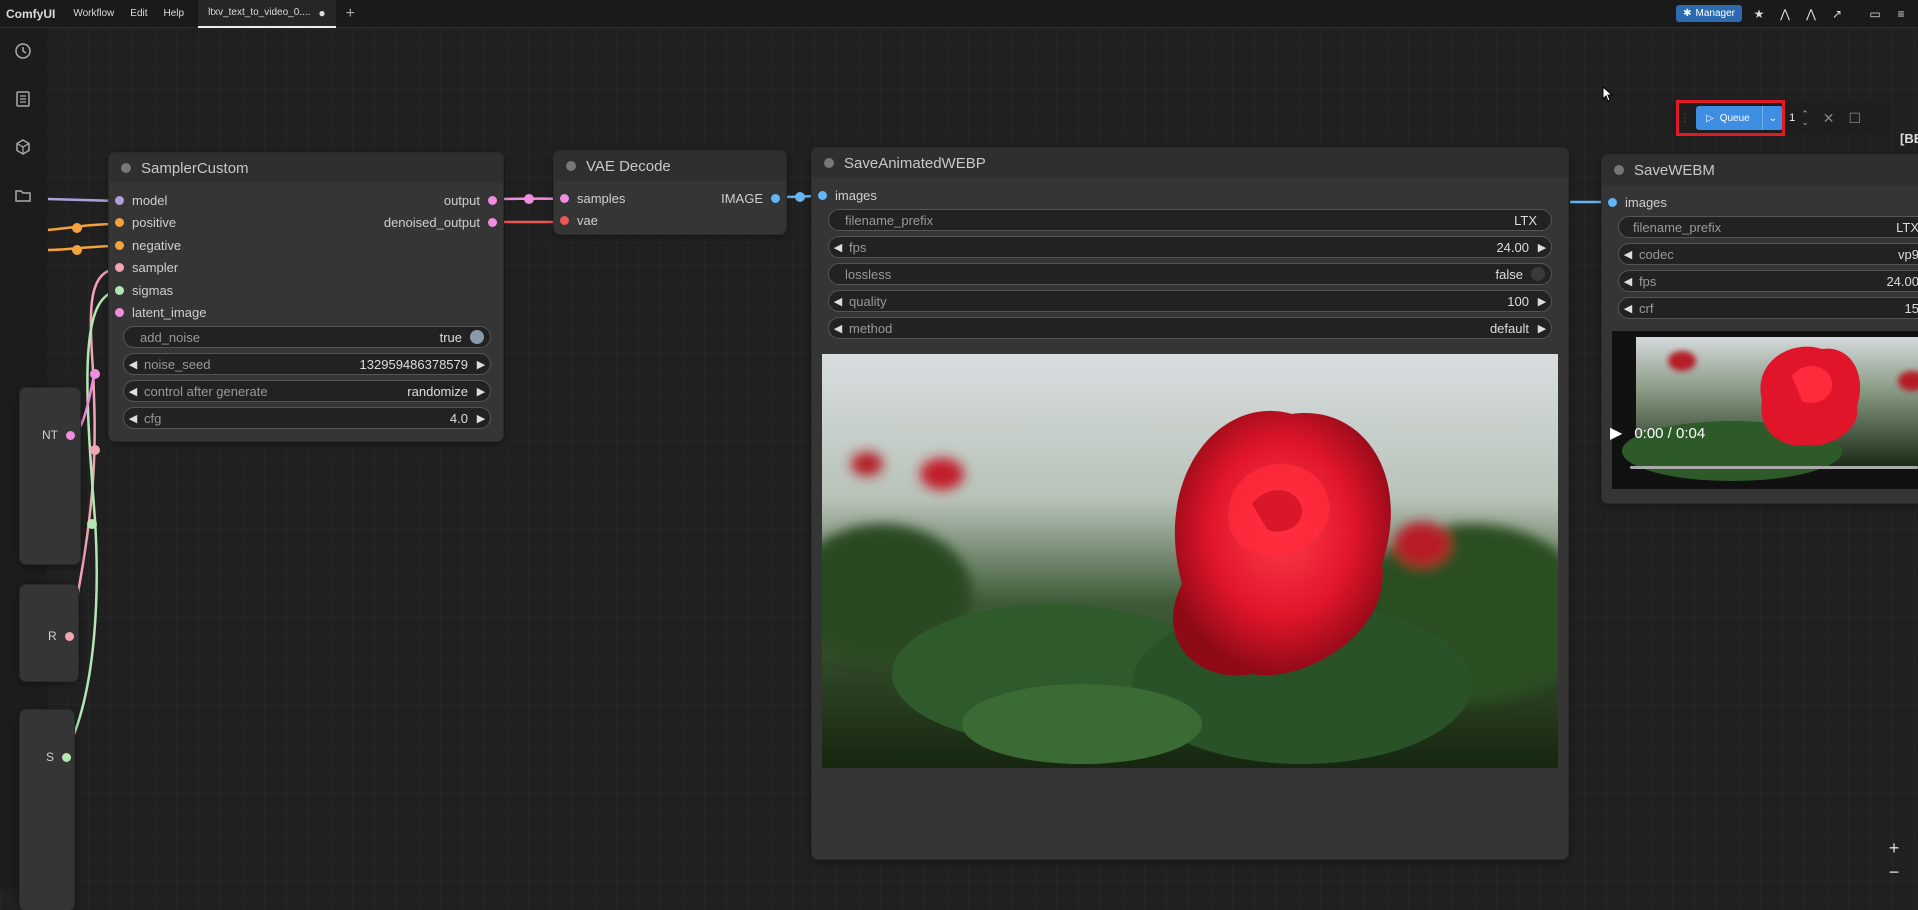 This screenshot has height=910, width=1918. I want to click on noise-seed-widget: ◀ noise_seed 132959486378579 ▶, so click(307, 364).